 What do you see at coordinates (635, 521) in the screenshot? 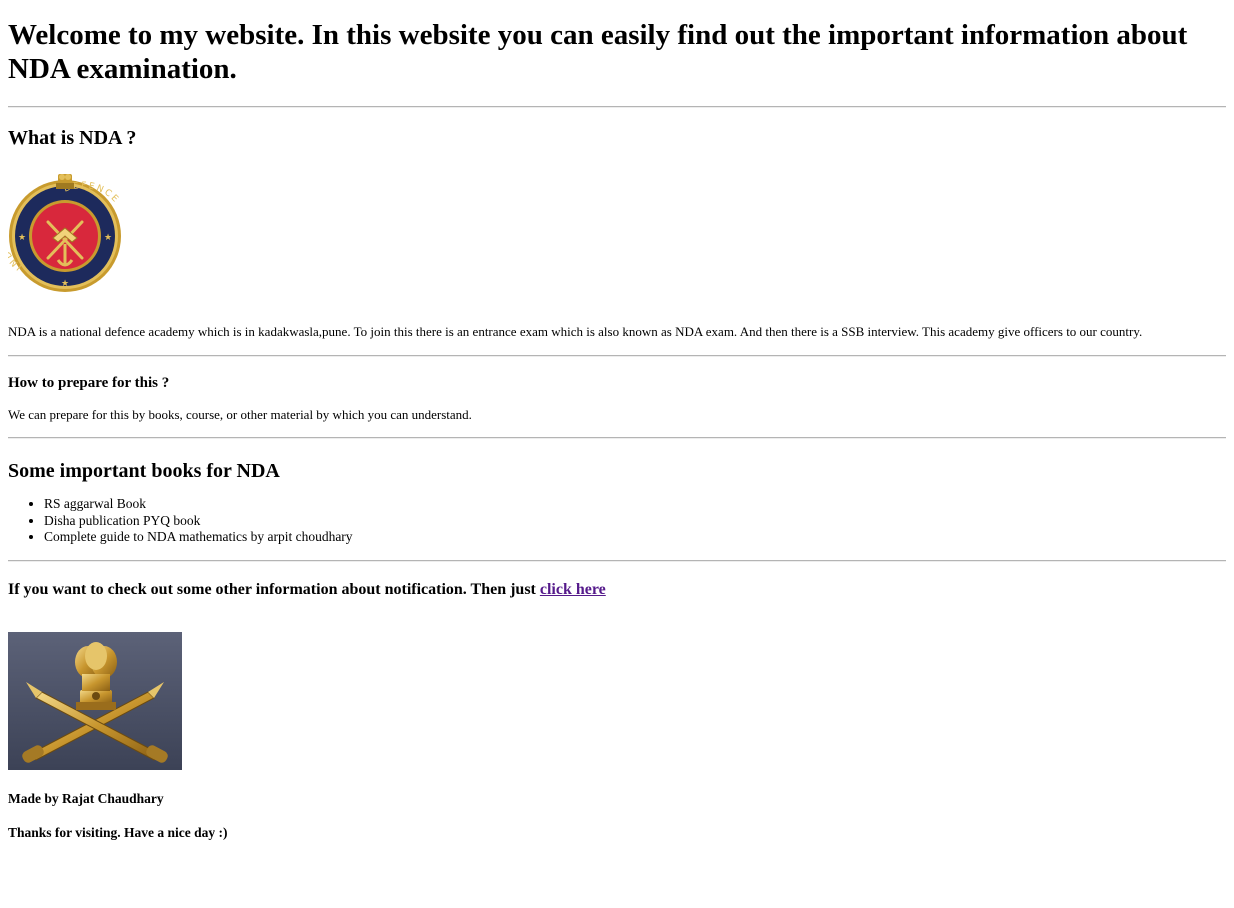
I see `list-item: Disha publication PYQ book` at bounding box center [635, 521].